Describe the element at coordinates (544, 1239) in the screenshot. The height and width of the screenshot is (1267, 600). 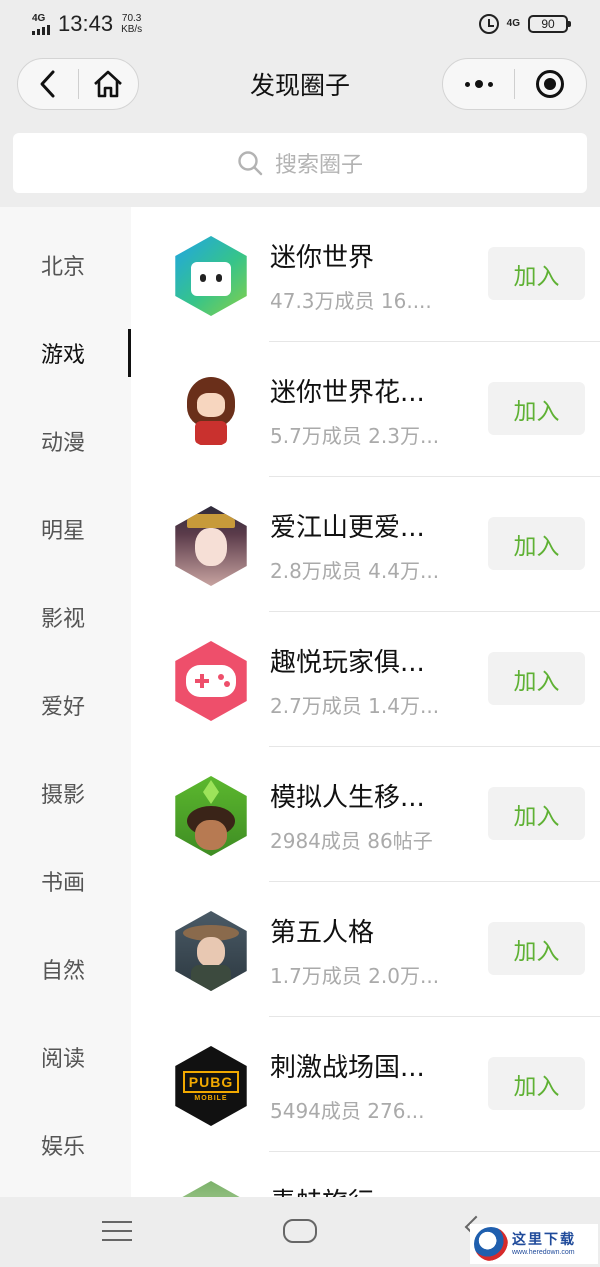
I see `watermark-text: 这里下载` at that location.